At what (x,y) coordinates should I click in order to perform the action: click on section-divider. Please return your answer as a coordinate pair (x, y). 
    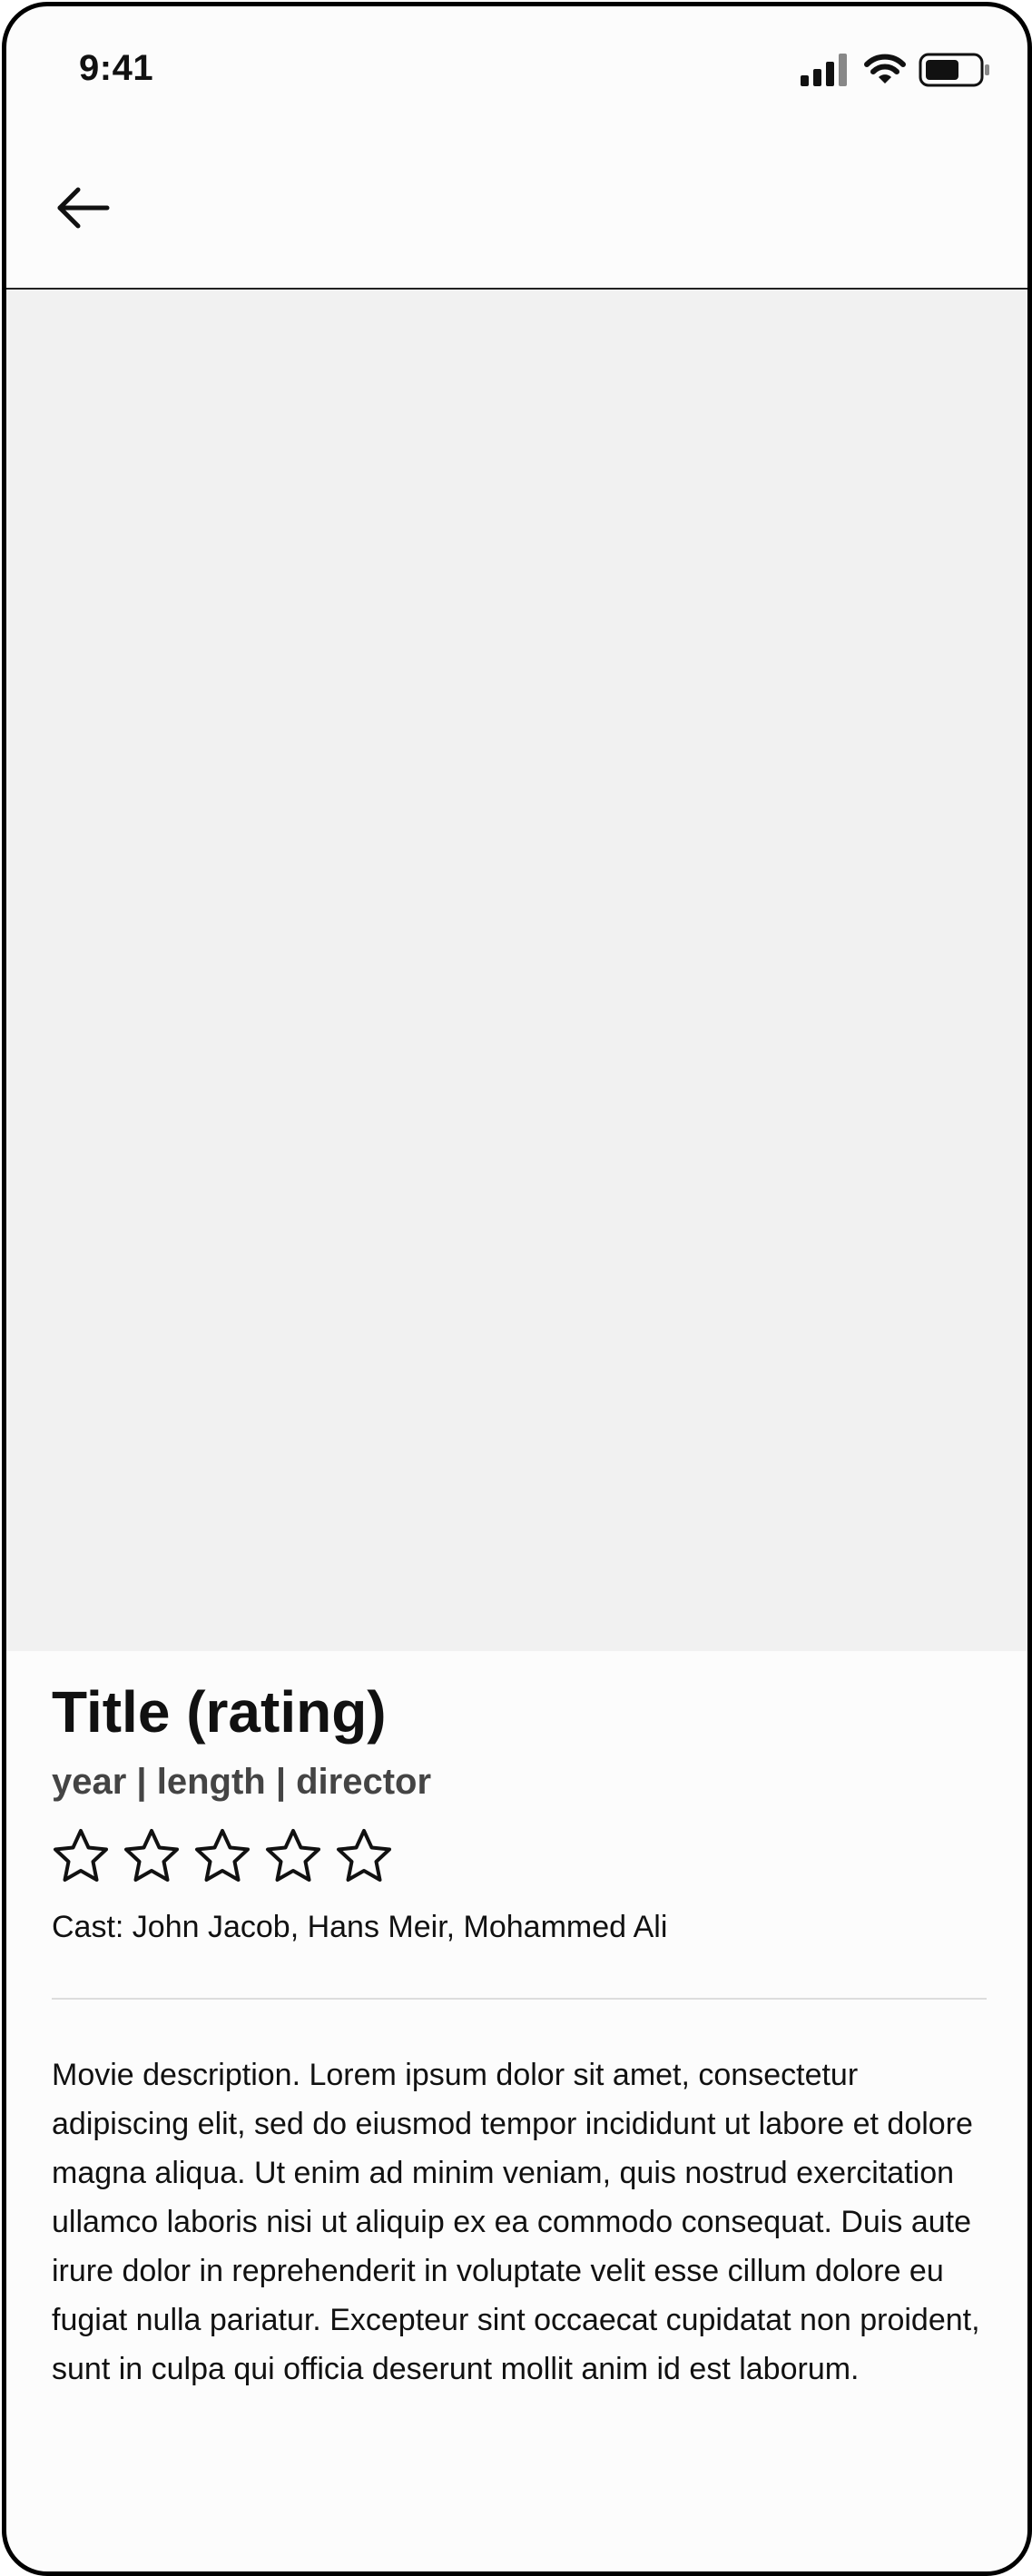
    Looking at the image, I should click on (519, 1999).